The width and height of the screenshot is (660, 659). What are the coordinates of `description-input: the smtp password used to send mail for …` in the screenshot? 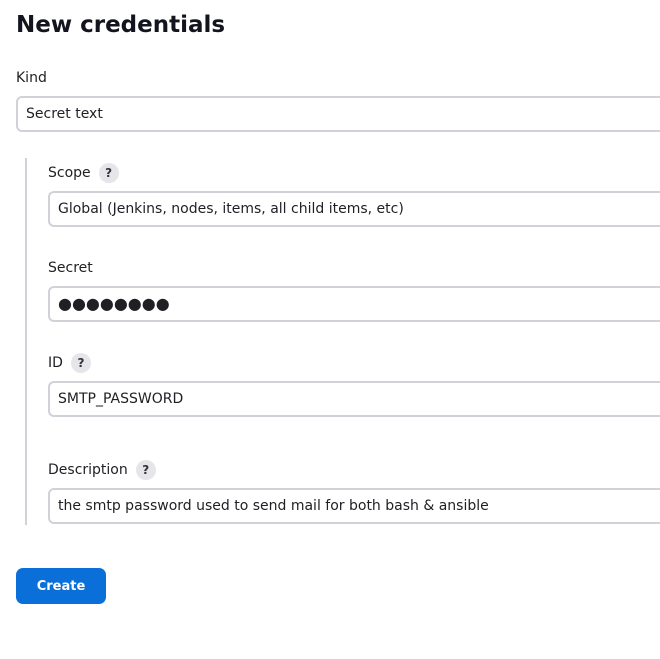 It's located at (354, 506).